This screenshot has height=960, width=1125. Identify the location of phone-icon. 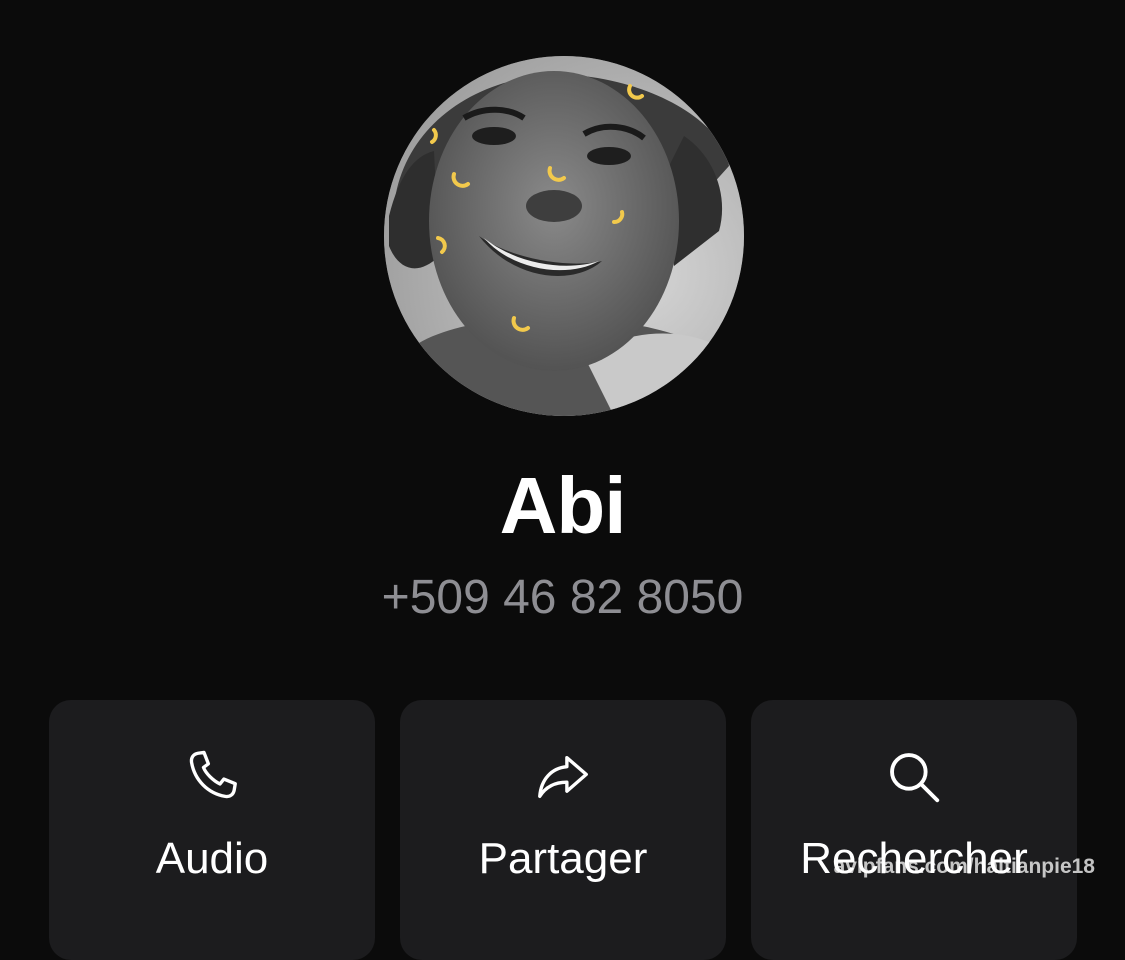
(212, 777).